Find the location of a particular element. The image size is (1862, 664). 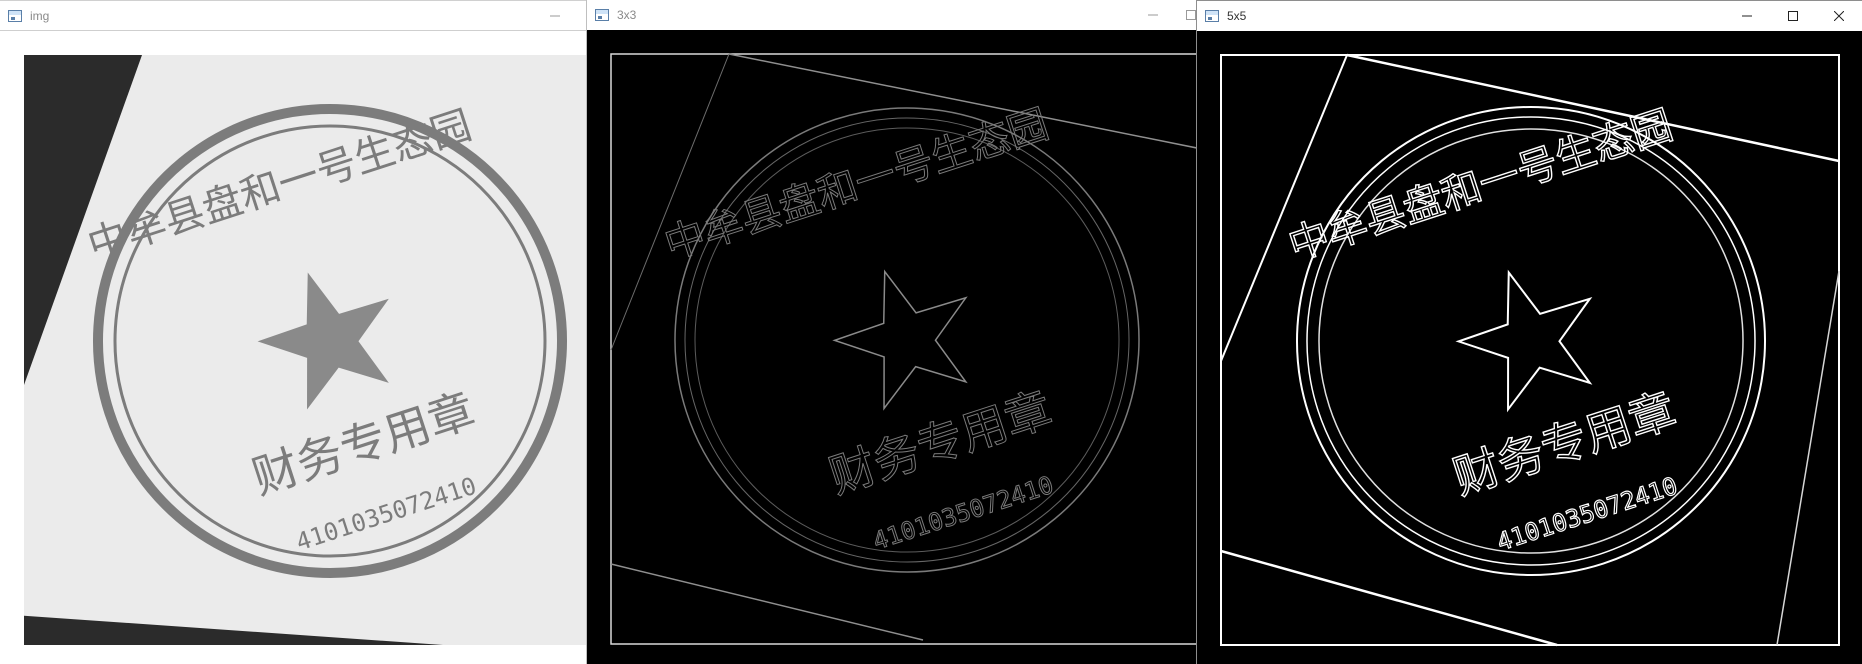

window-title: 5x5 is located at coordinates (1237, 16).